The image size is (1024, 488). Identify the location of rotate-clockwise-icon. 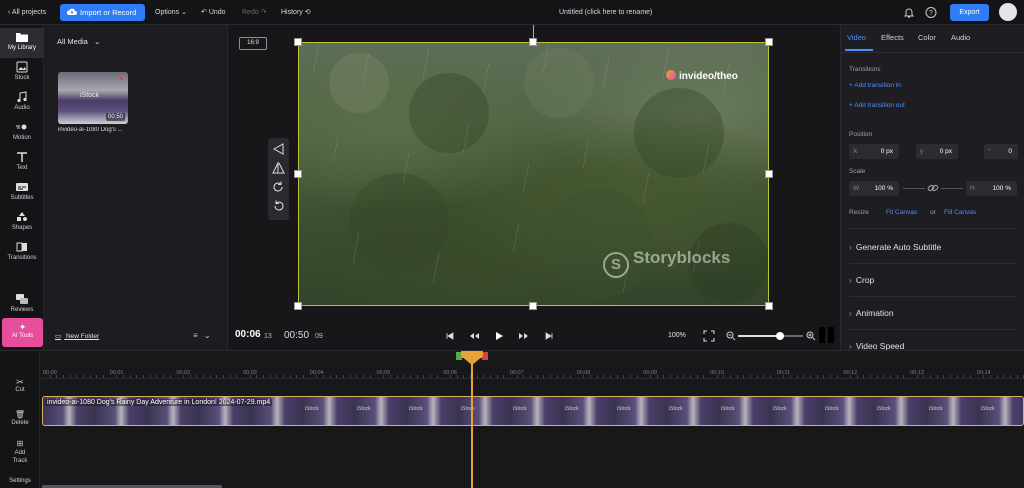
(278, 187).